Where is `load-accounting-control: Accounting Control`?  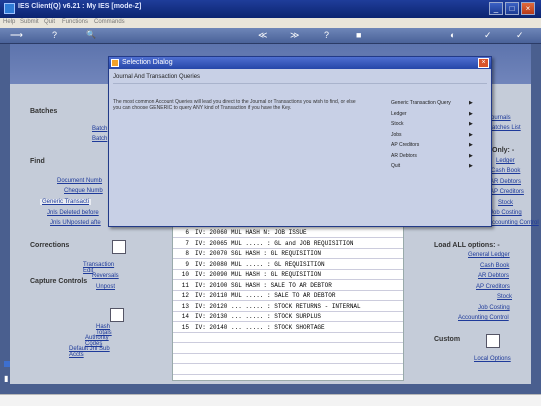
load-accounting-control: Accounting Control is located at coordinates (483, 318).